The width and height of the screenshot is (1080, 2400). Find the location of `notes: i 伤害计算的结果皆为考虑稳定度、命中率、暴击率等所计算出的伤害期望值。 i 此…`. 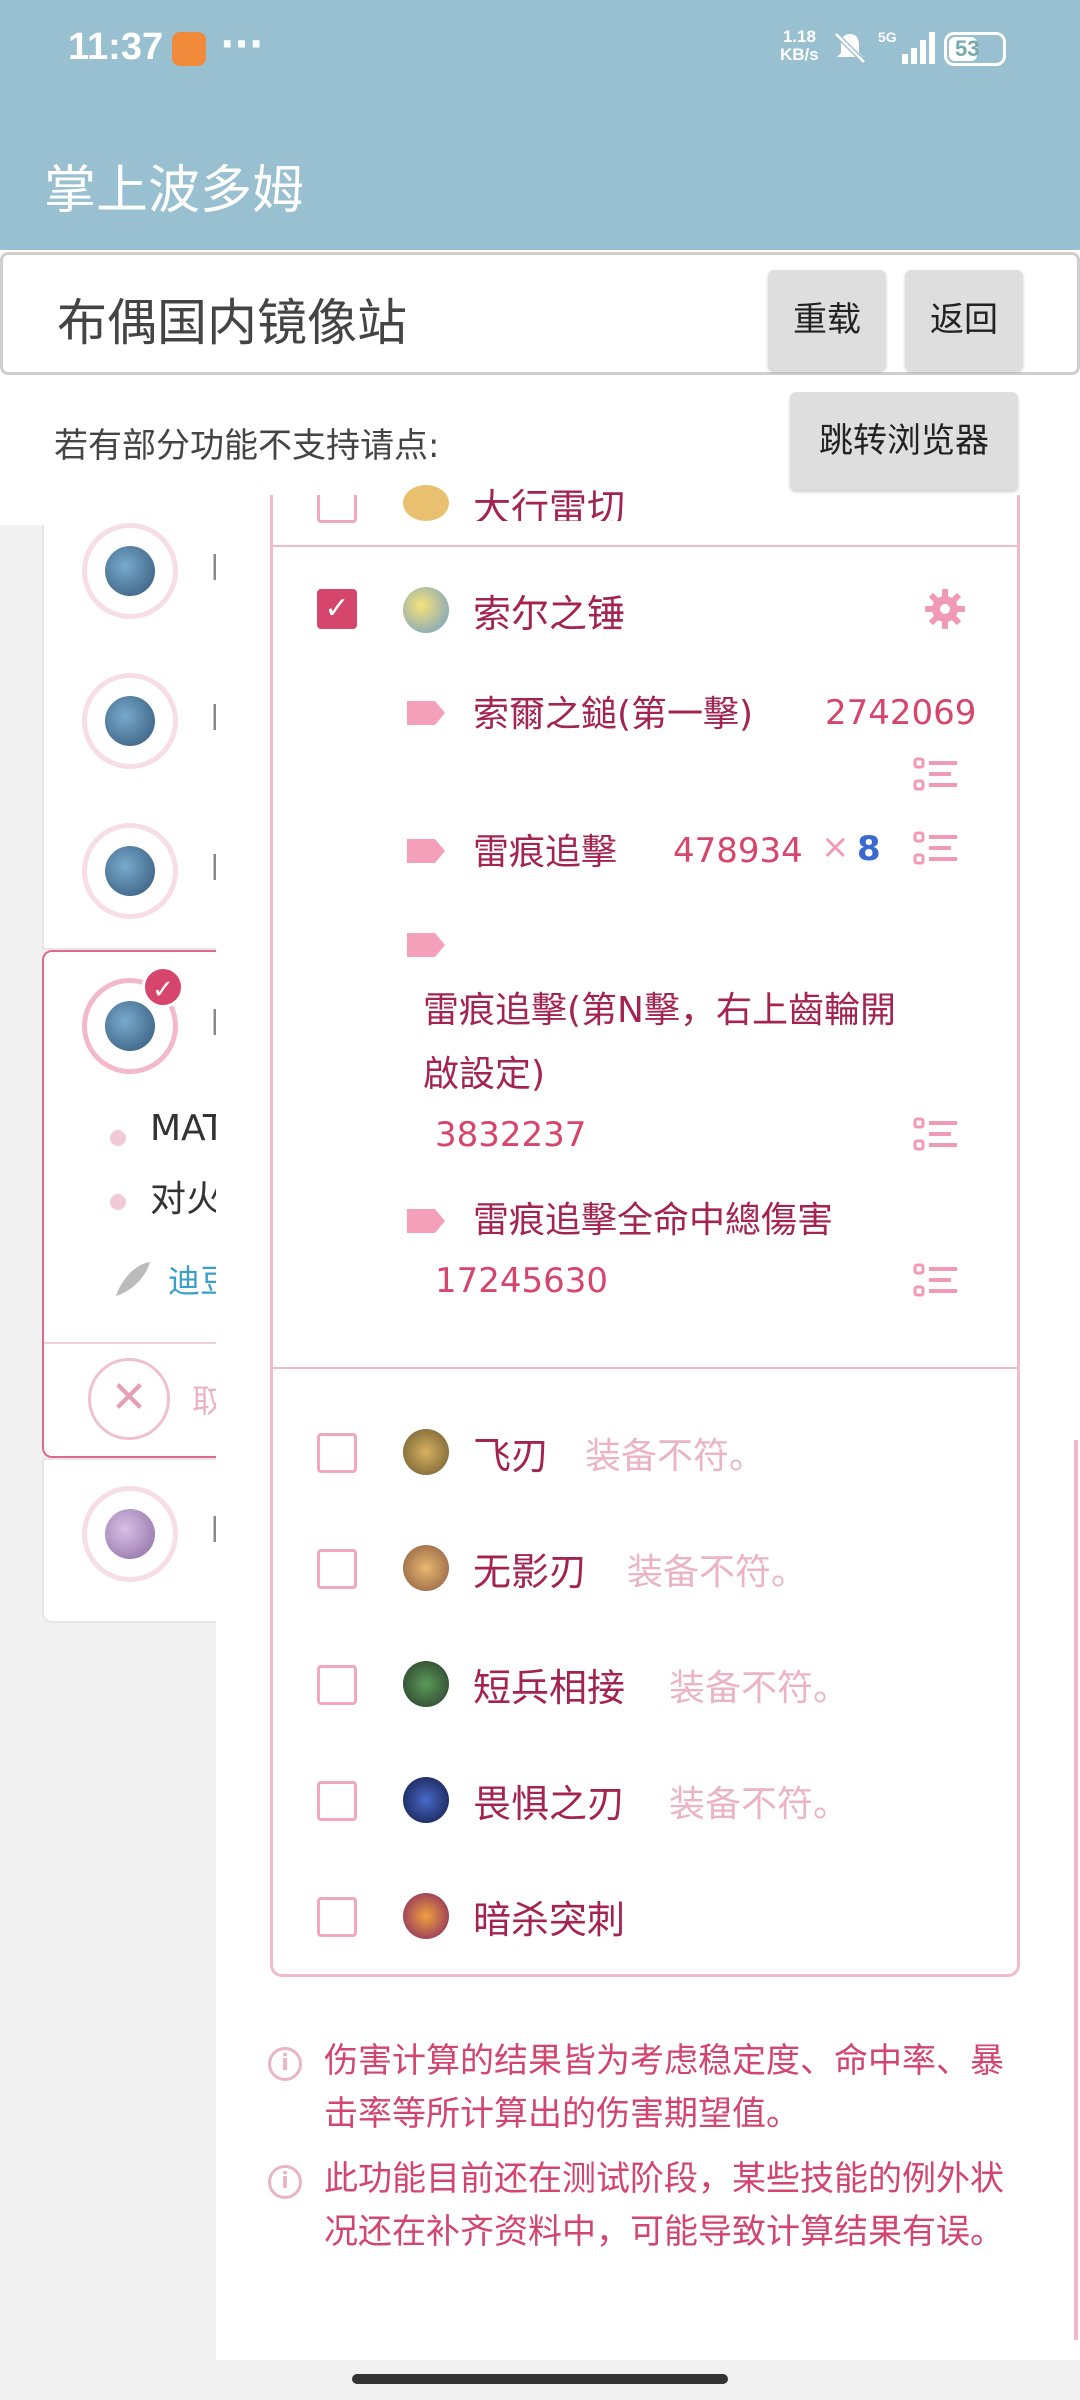

notes: i 伤害计算的结果皆为考虑稳定度、命中率、暴击率等所计算出的伤害期望值。 i 此… is located at coordinates (648, 2153).